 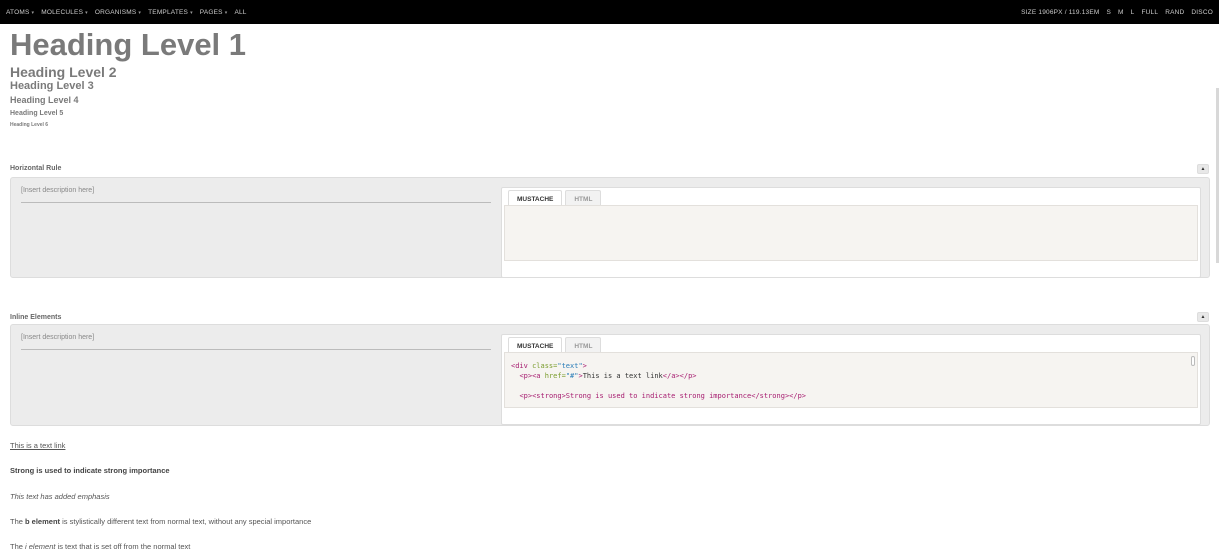 I want to click on nav-item-templates: TEMPLATES ▾, so click(x=170, y=12).